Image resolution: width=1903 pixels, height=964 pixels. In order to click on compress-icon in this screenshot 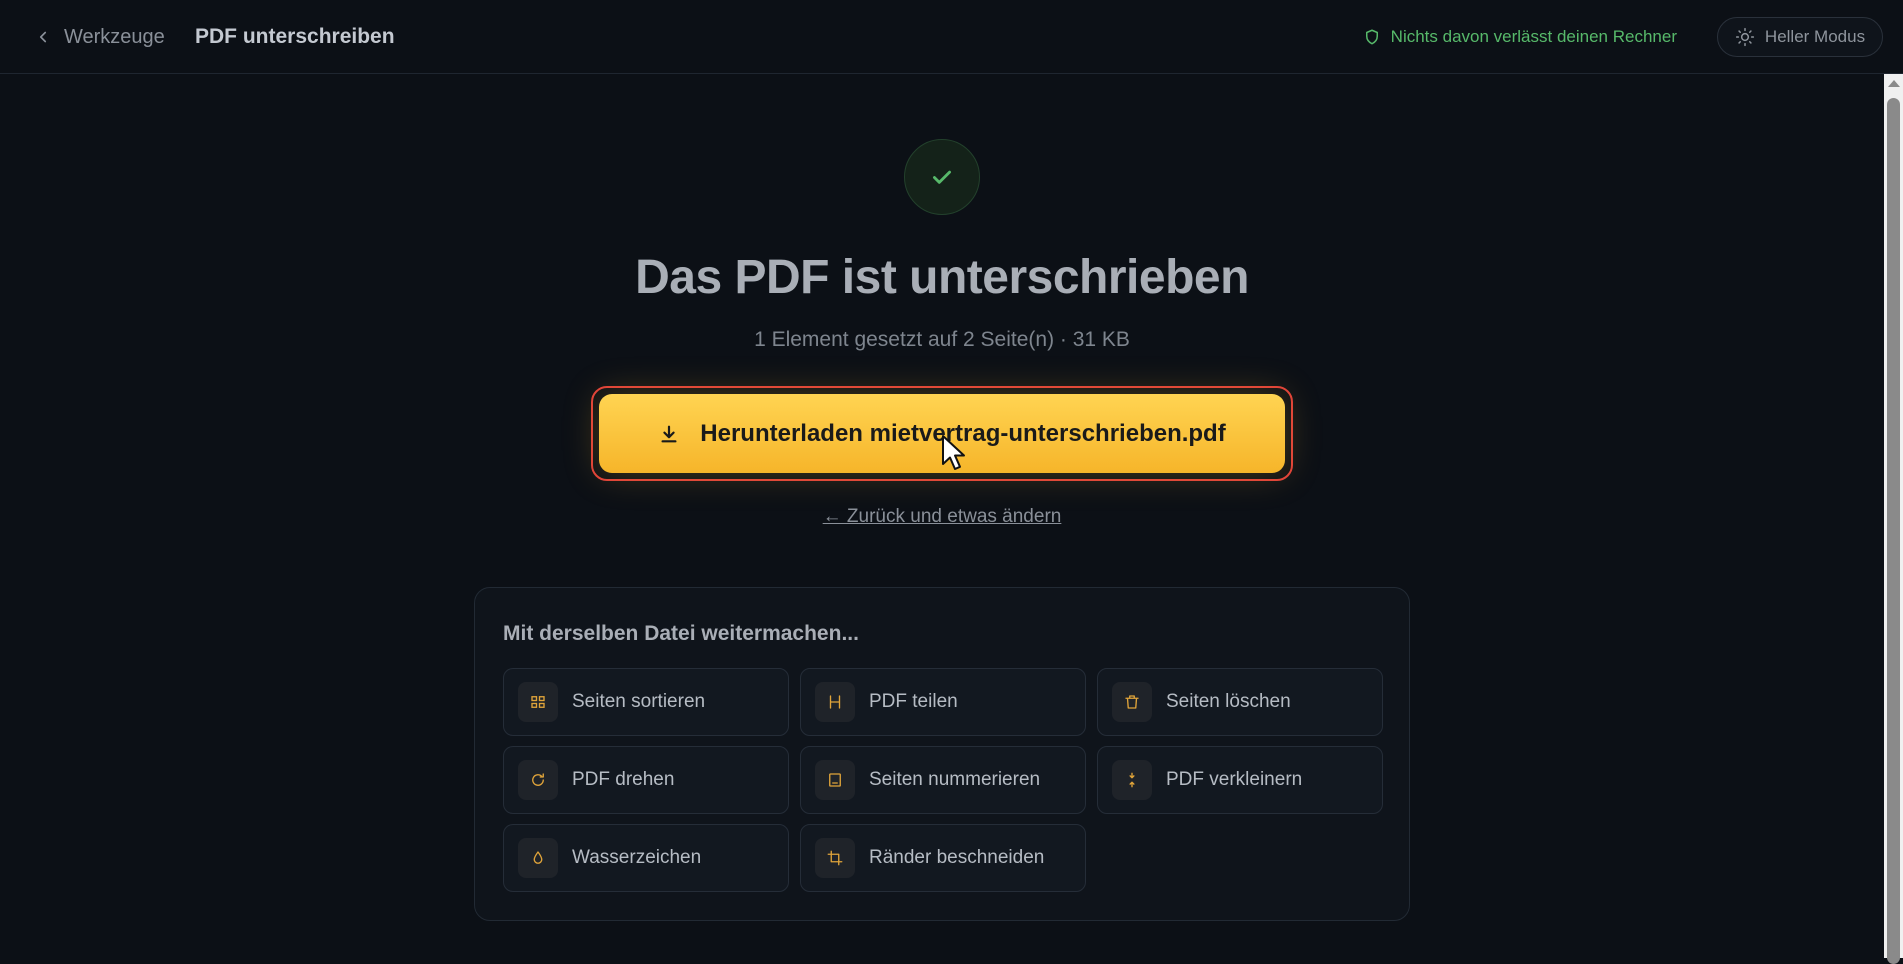, I will do `click(1132, 780)`.